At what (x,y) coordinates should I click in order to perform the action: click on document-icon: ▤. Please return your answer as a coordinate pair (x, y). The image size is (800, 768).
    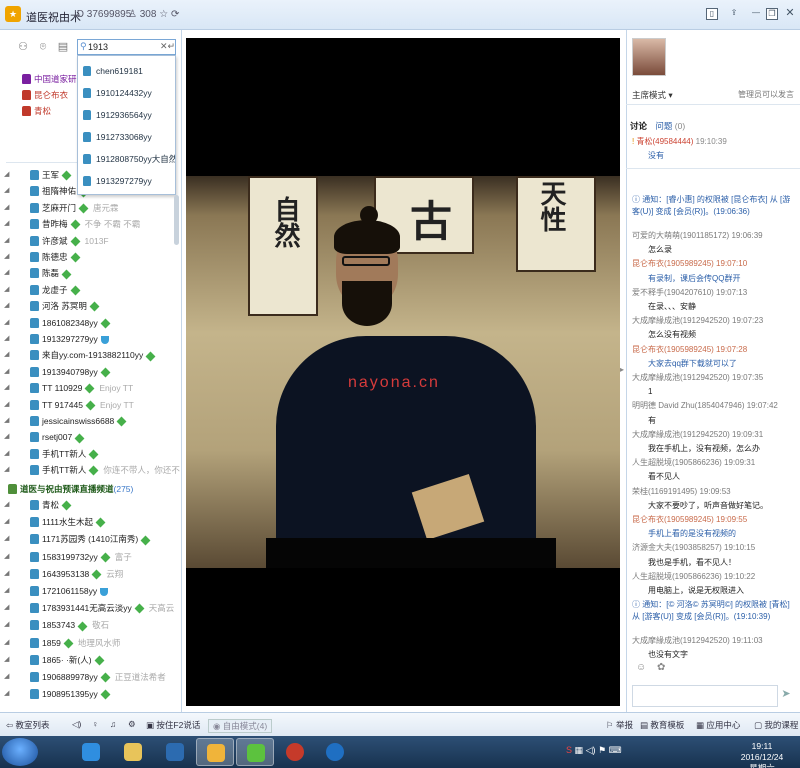
    Looking at the image, I should click on (63, 47).